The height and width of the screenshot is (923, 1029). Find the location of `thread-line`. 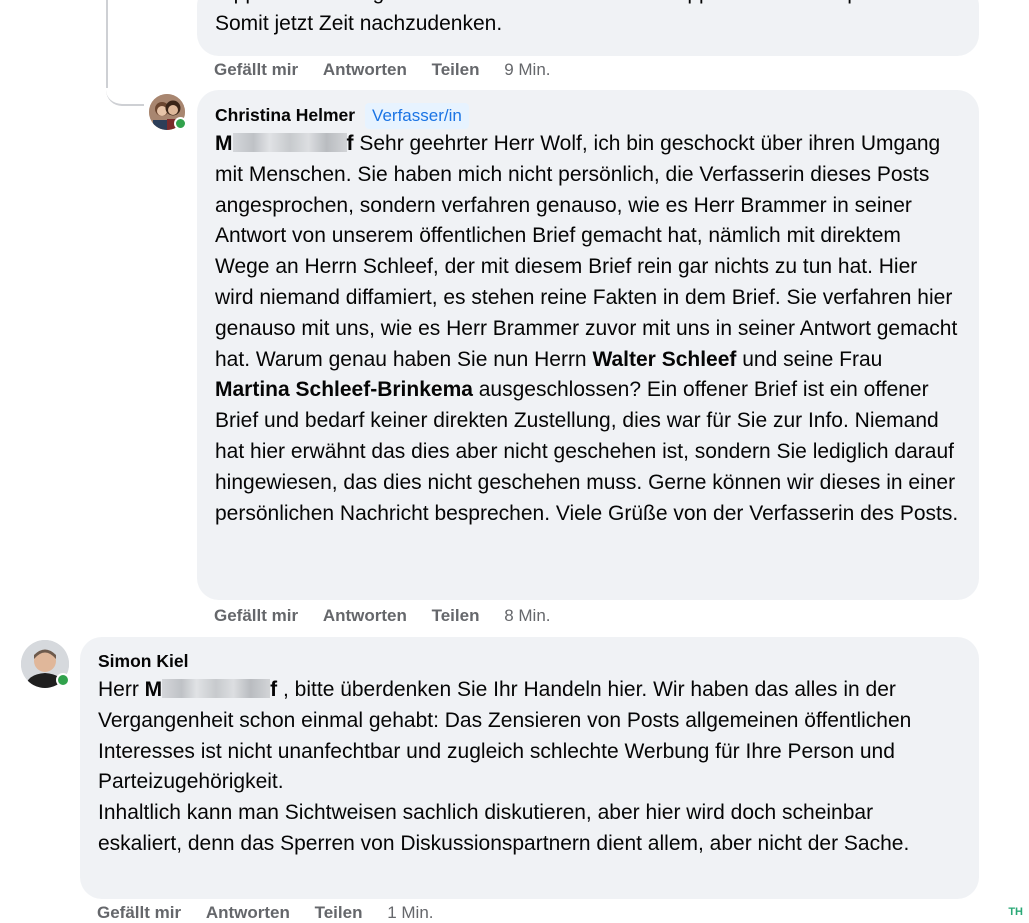

thread-line is located at coordinates (107, 44).